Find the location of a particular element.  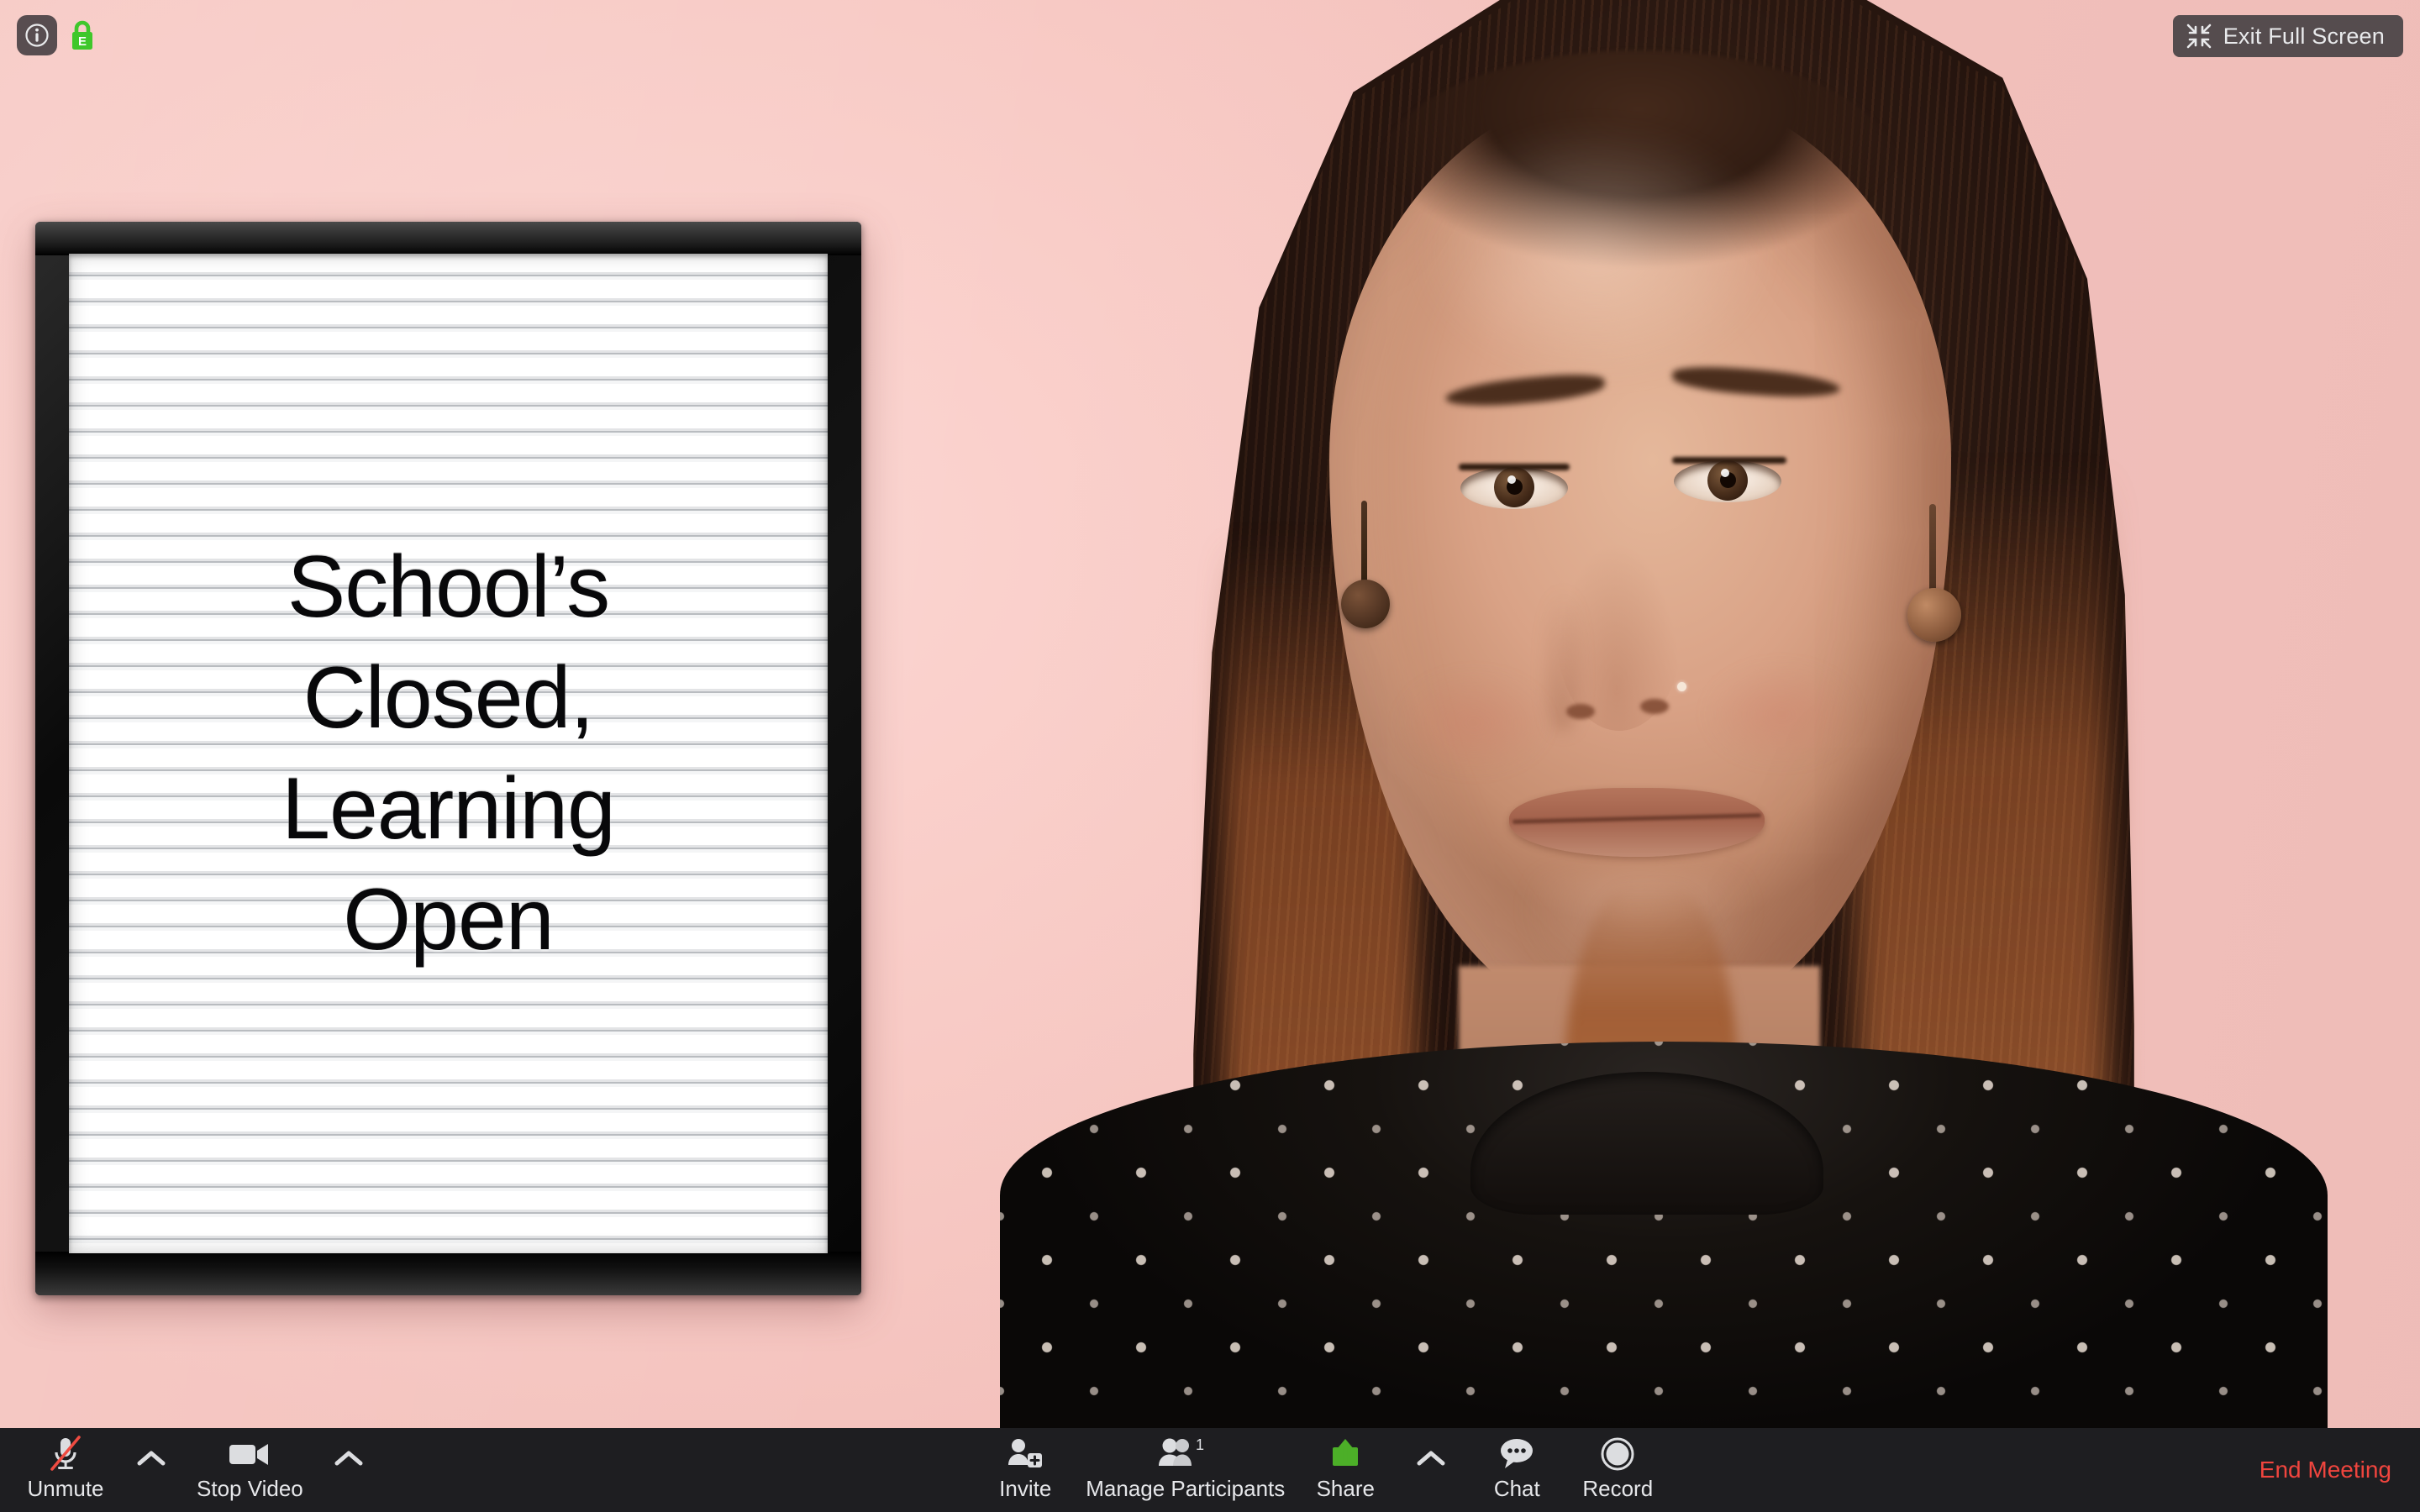

sign-line-4: Open is located at coordinates (449, 920).